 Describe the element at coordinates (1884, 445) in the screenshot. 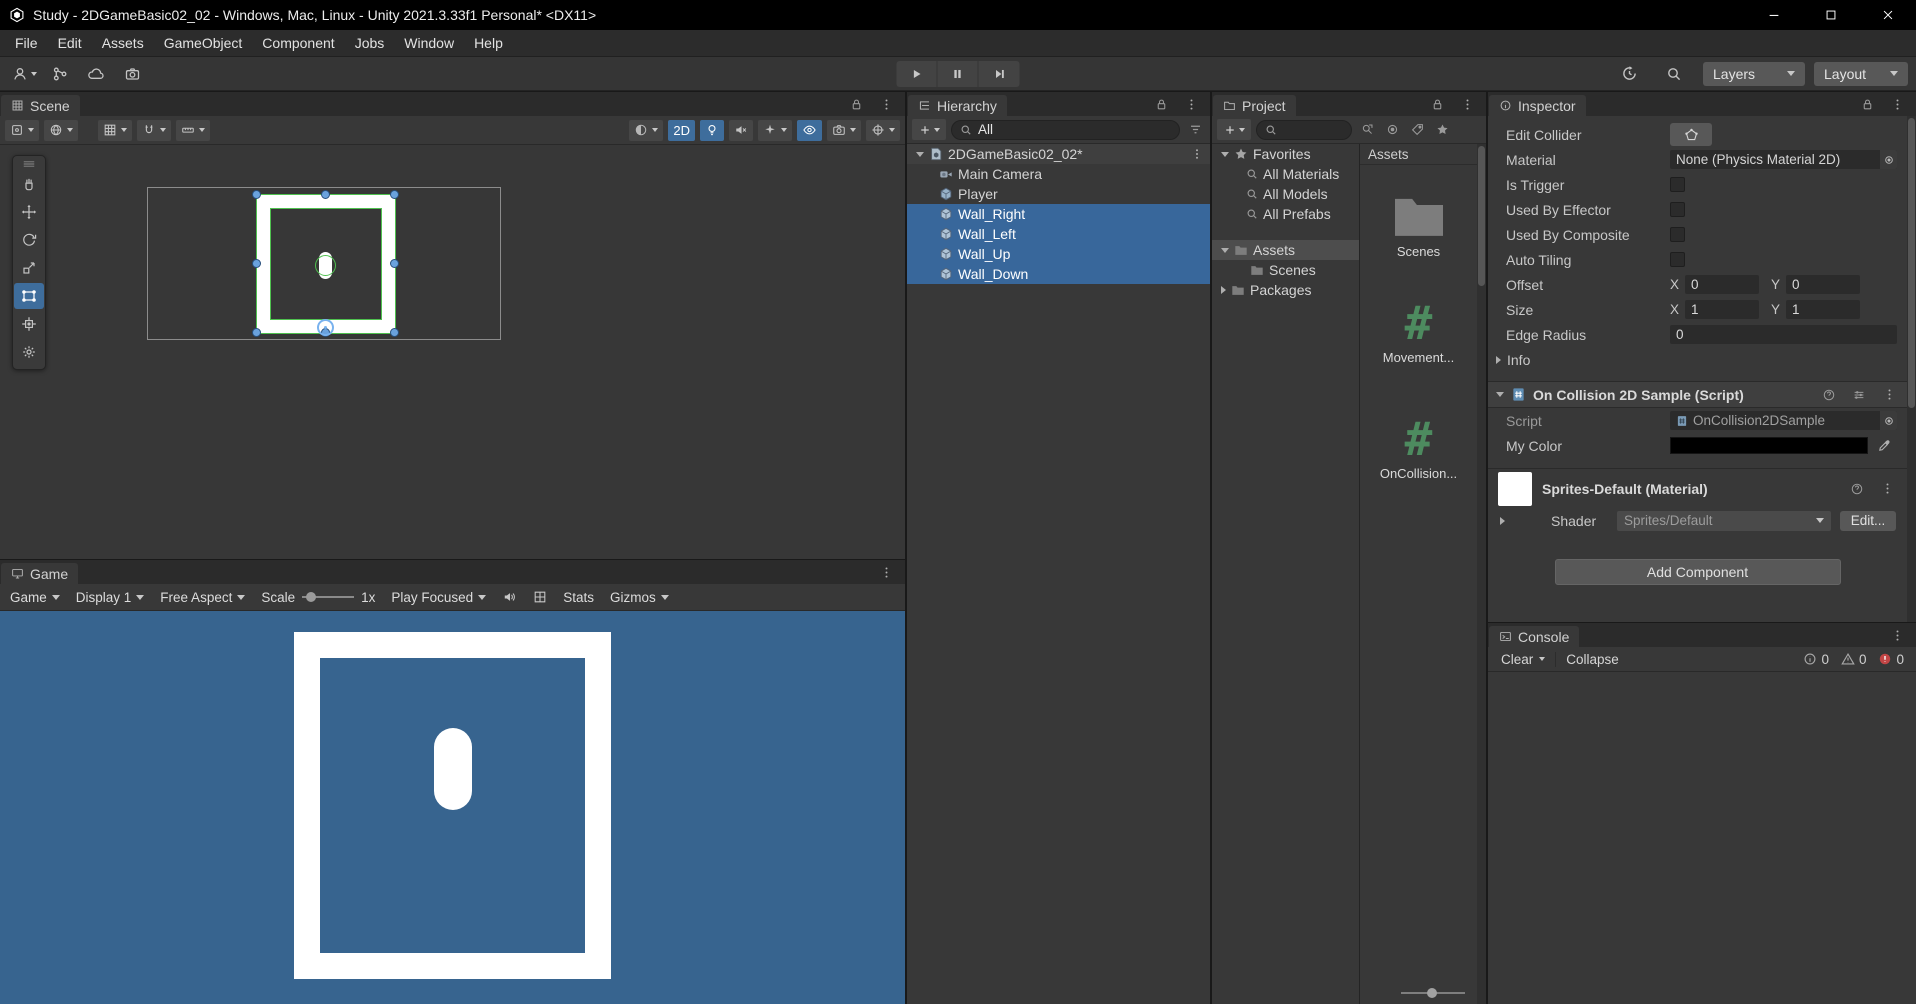

I see `eyedropper-icon` at that location.